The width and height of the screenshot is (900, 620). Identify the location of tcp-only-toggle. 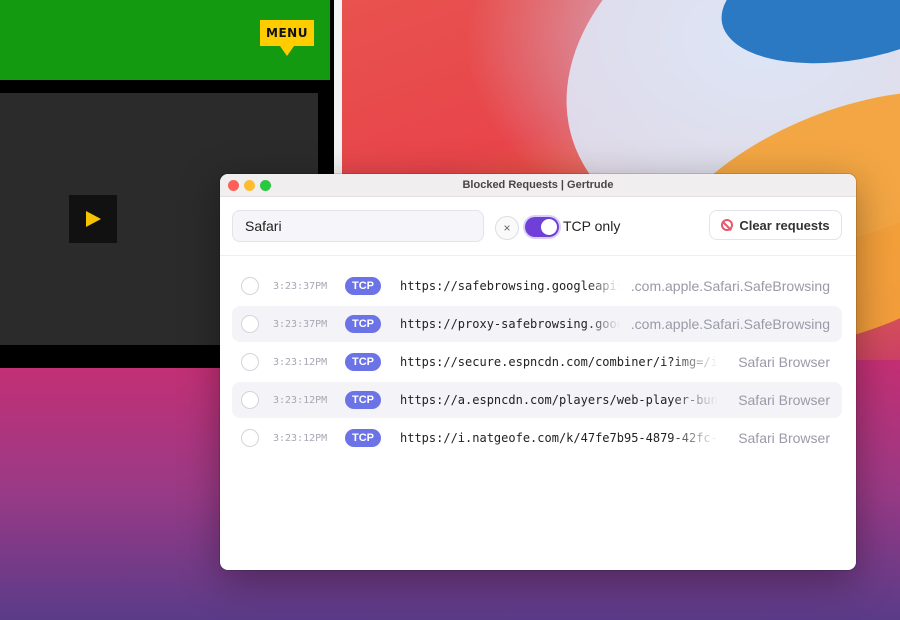
(542, 227).